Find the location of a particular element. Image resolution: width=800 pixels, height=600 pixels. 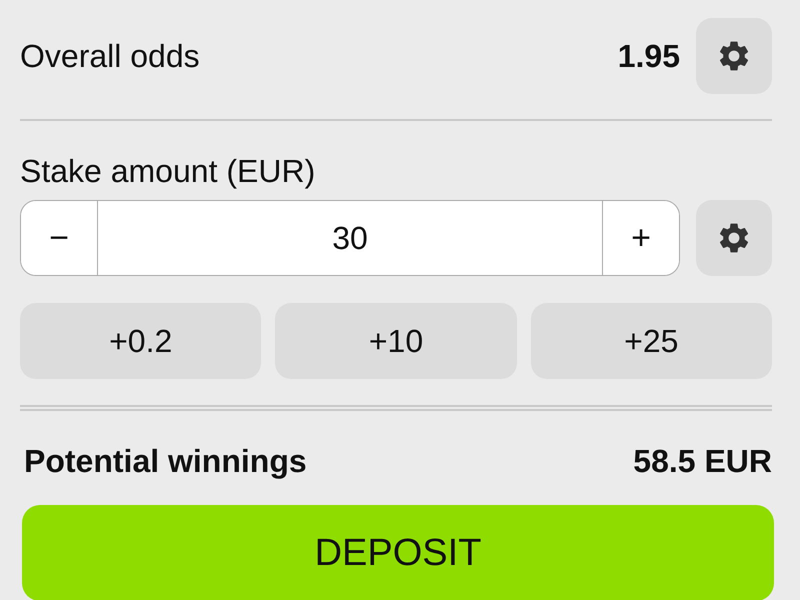

stake-stepper: − 30 + is located at coordinates (350, 238).